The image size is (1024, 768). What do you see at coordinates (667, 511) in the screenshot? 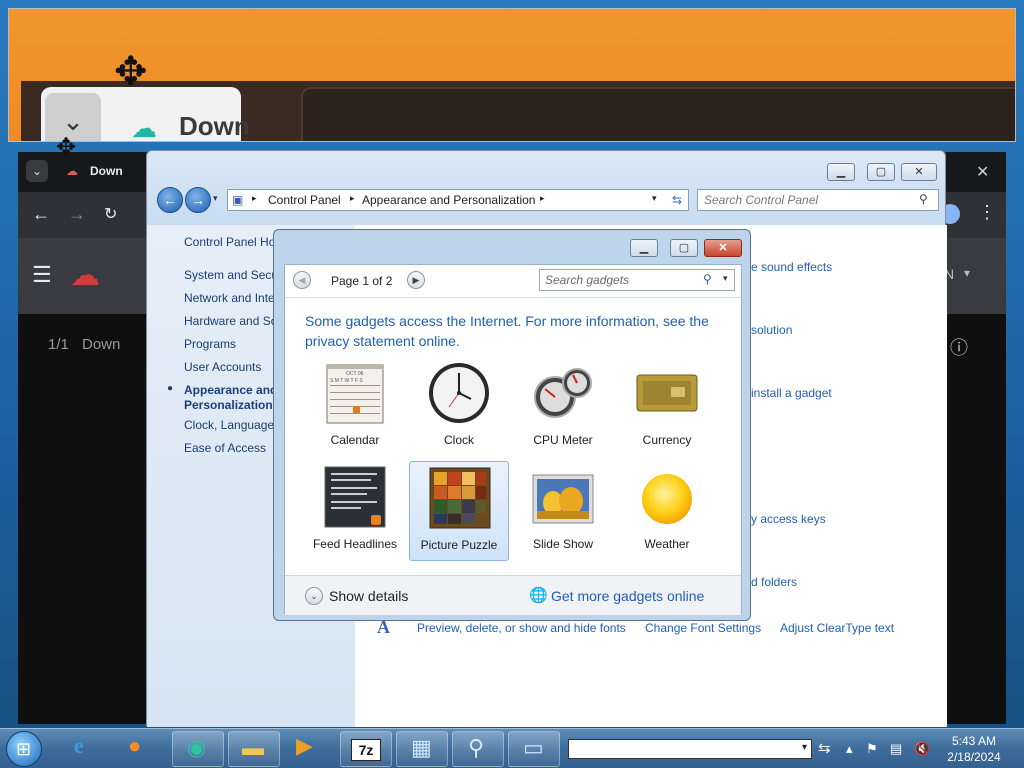
I see `gadget-weather: Weather` at bounding box center [667, 511].